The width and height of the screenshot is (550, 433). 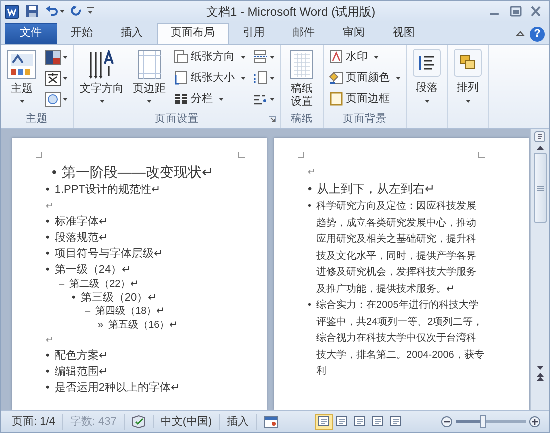 What do you see at coordinates (254, 33) in the screenshot?
I see `ribbon-tab: 引用` at bounding box center [254, 33].